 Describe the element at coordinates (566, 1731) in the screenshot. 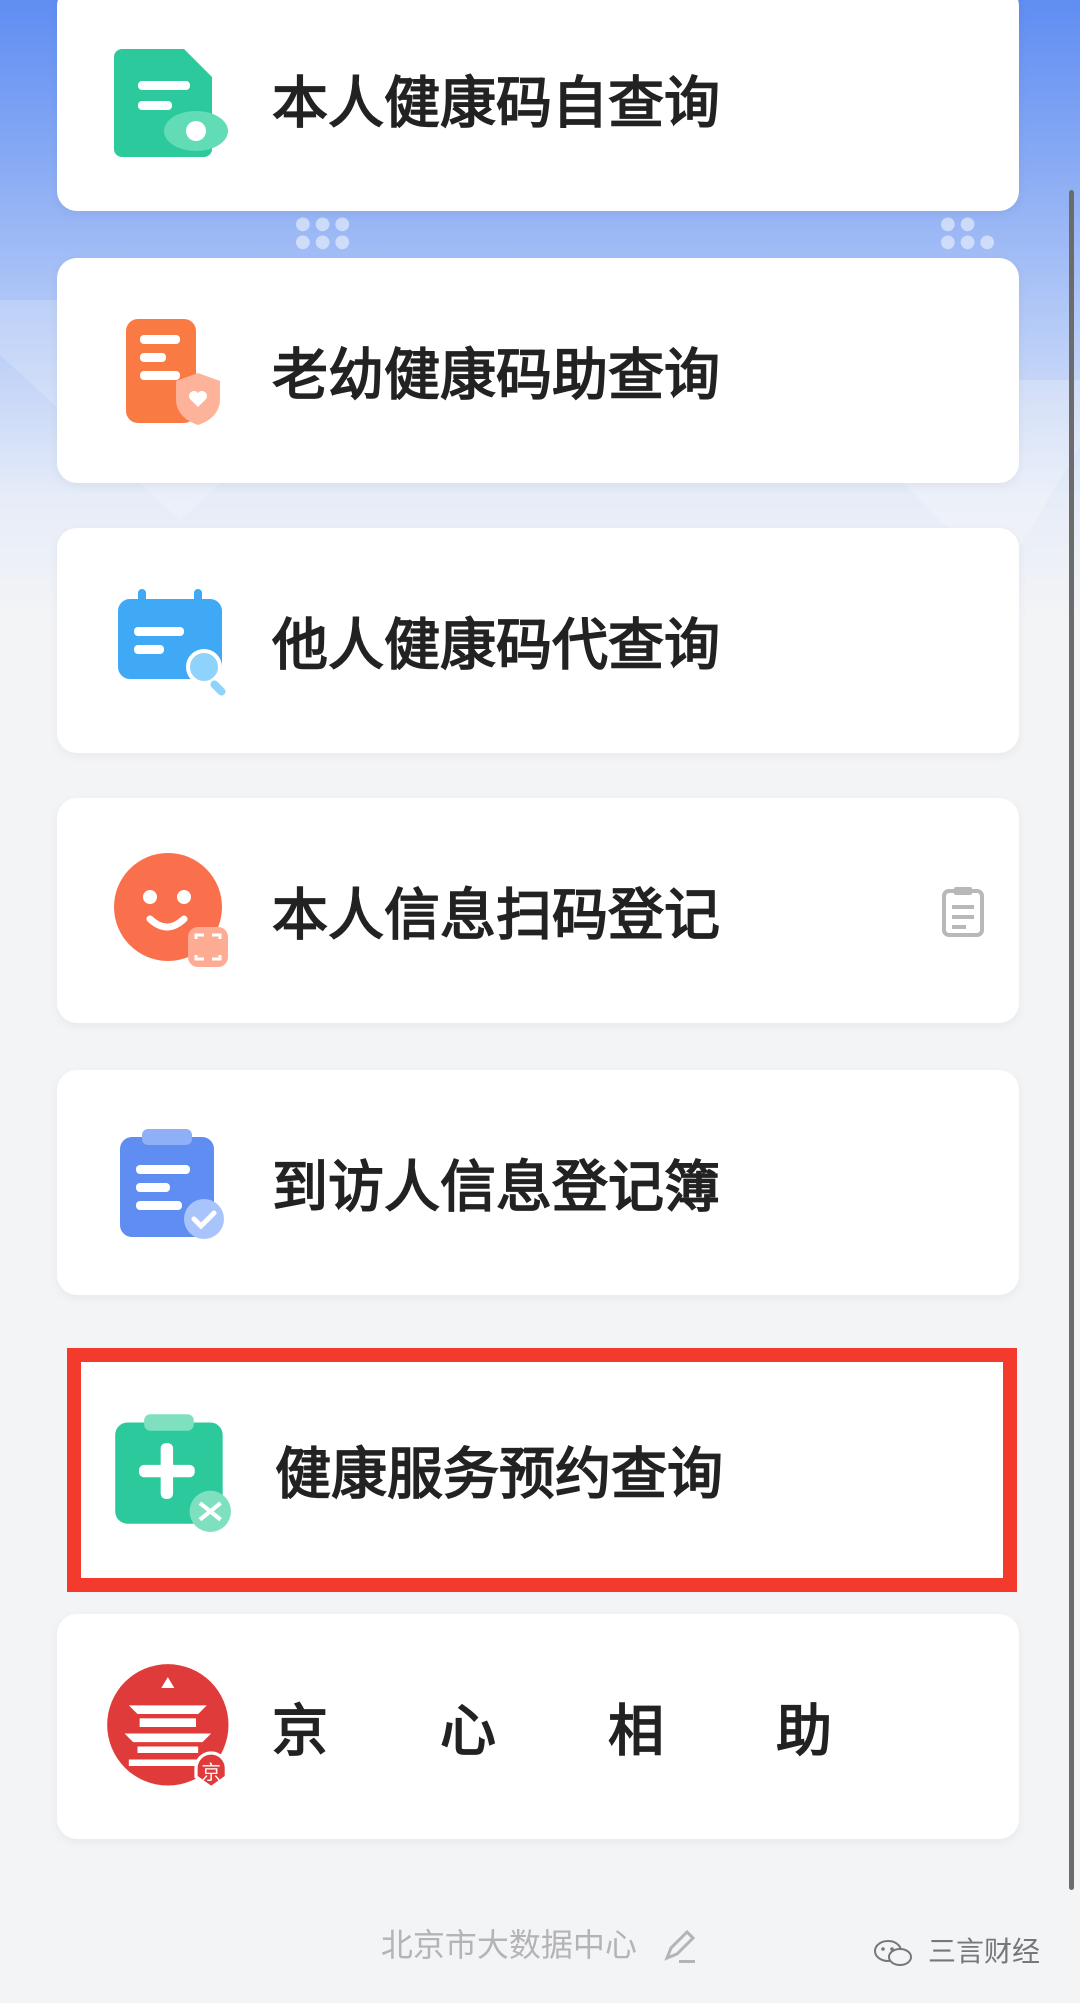

I see `menu-item-label: 京 心 相 助` at that location.